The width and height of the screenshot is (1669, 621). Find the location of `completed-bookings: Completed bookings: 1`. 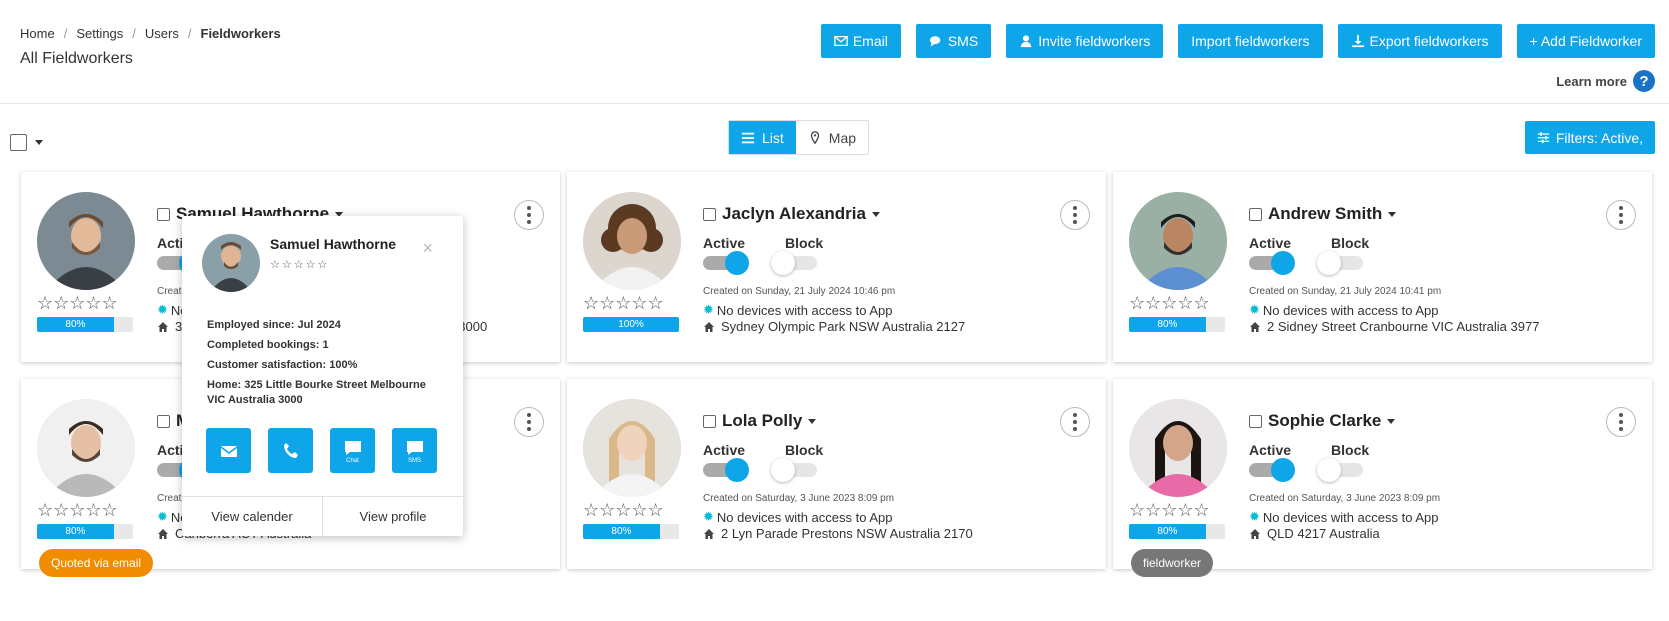

completed-bookings: Completed bookings: 1 is located at coordinates (268, 345).